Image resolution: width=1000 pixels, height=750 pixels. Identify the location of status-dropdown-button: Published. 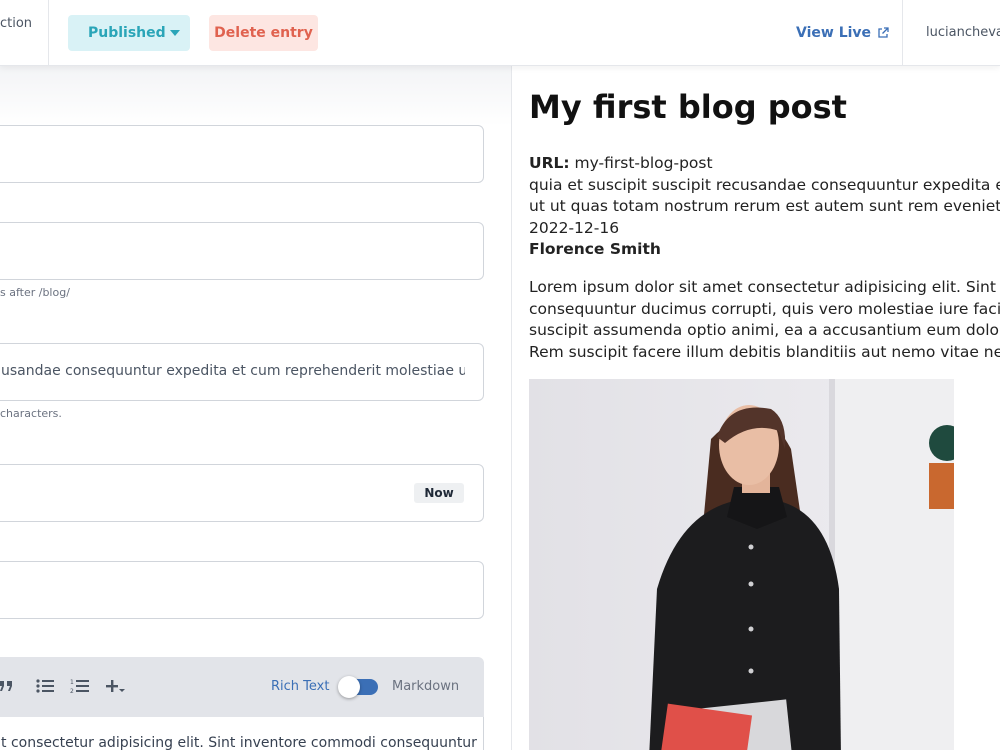
(129, 33).